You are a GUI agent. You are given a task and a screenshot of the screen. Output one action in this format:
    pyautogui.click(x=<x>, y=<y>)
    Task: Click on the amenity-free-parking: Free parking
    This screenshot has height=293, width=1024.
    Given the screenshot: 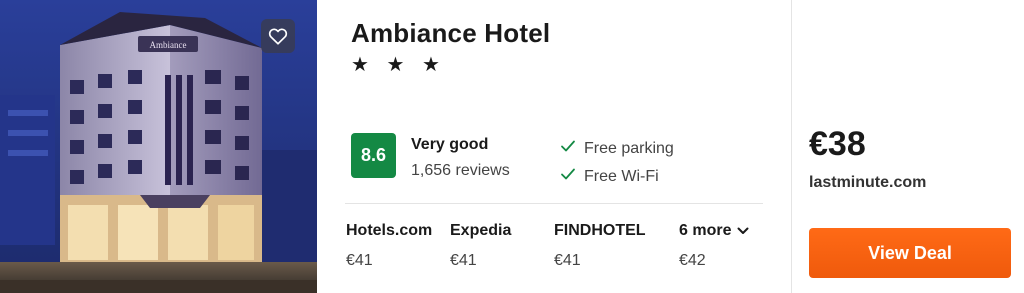 What is the action you would take?
    pyautogui.click(x=617, y=148)
    